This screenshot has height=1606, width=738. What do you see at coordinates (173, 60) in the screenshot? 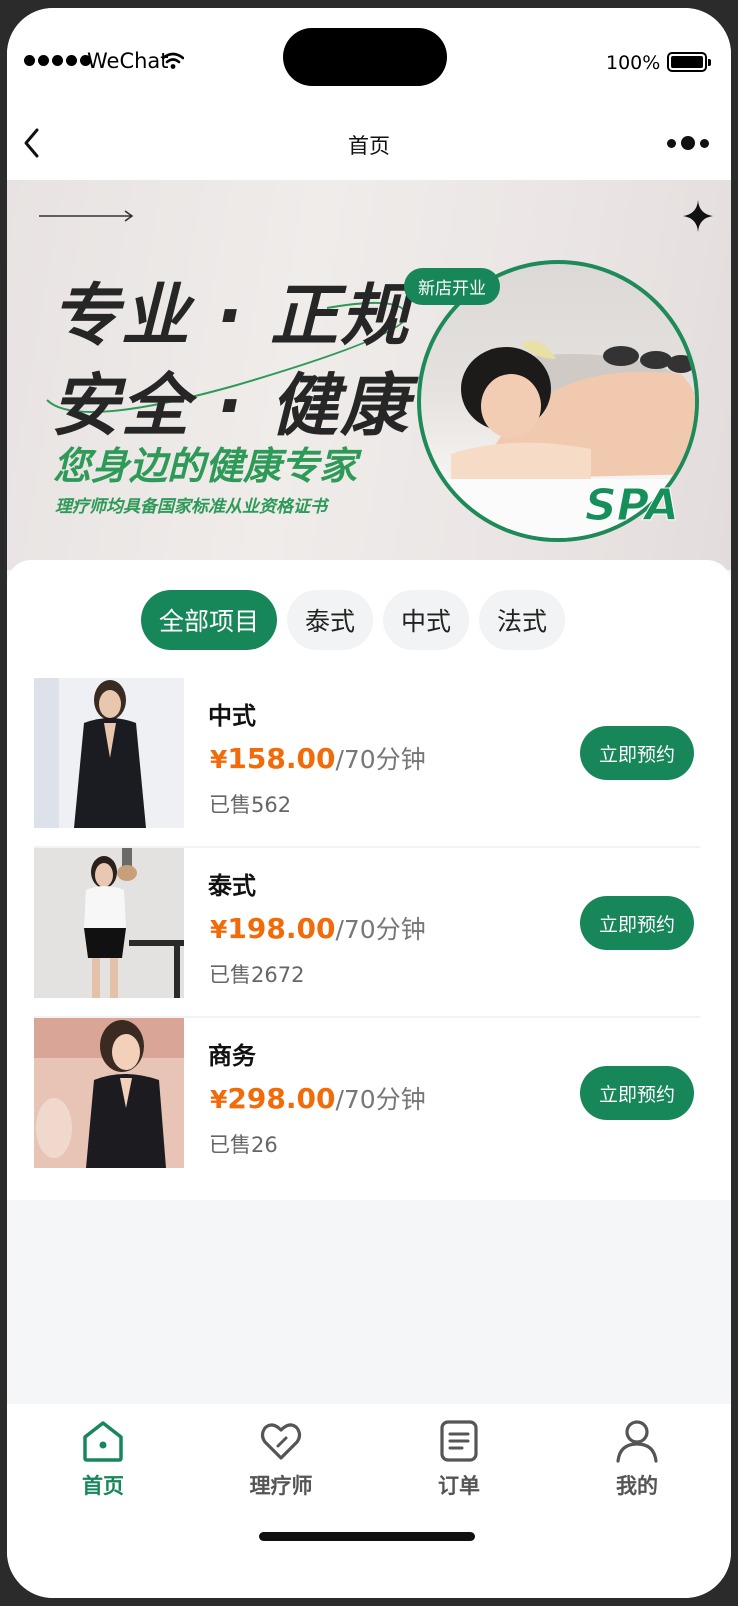
I see `wifi-icon` at bounding box center [173, 60].